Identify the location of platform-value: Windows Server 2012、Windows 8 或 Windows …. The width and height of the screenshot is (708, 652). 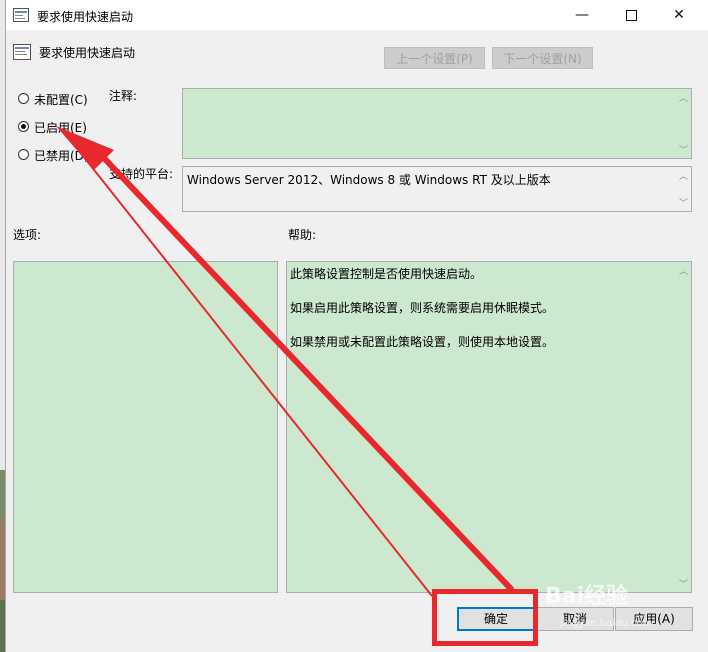
(369, 180).